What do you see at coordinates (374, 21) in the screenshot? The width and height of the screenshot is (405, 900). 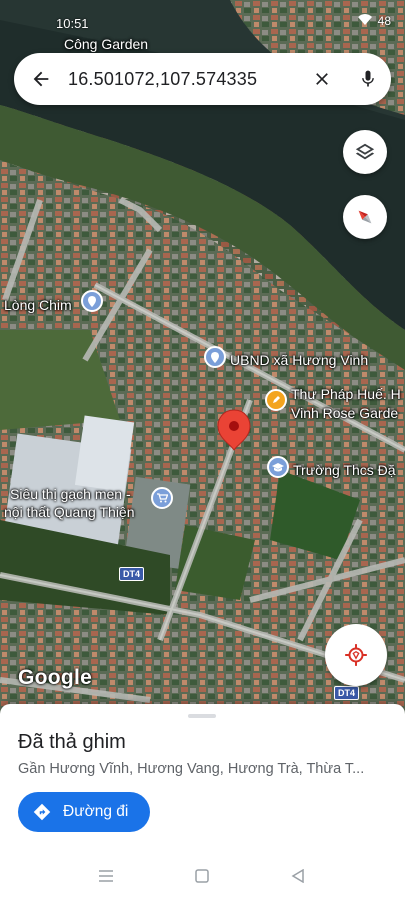 I see `status-icons: 48` at bounding box center [374, 21].